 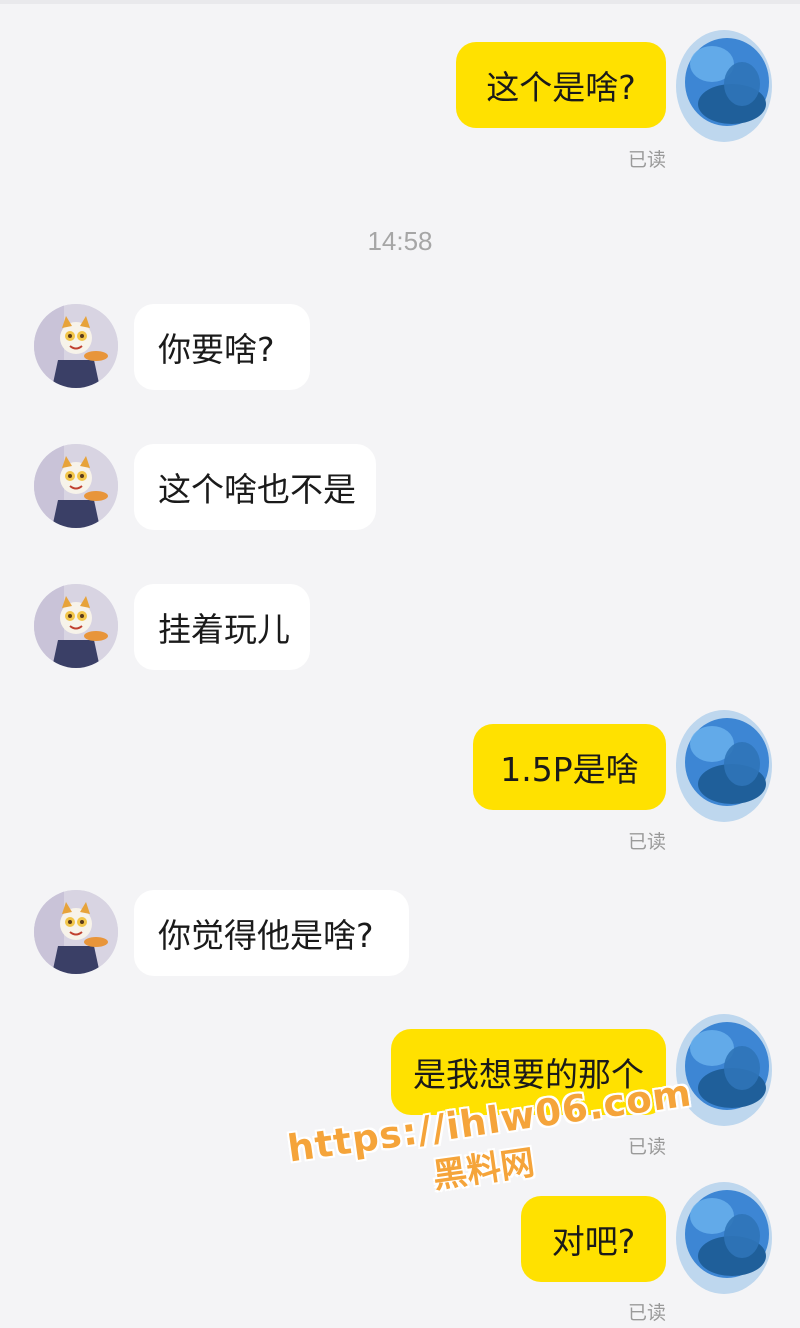 I want to click on message-bubble-incoming: 这个啥也不是, so click(x=255, y=487).